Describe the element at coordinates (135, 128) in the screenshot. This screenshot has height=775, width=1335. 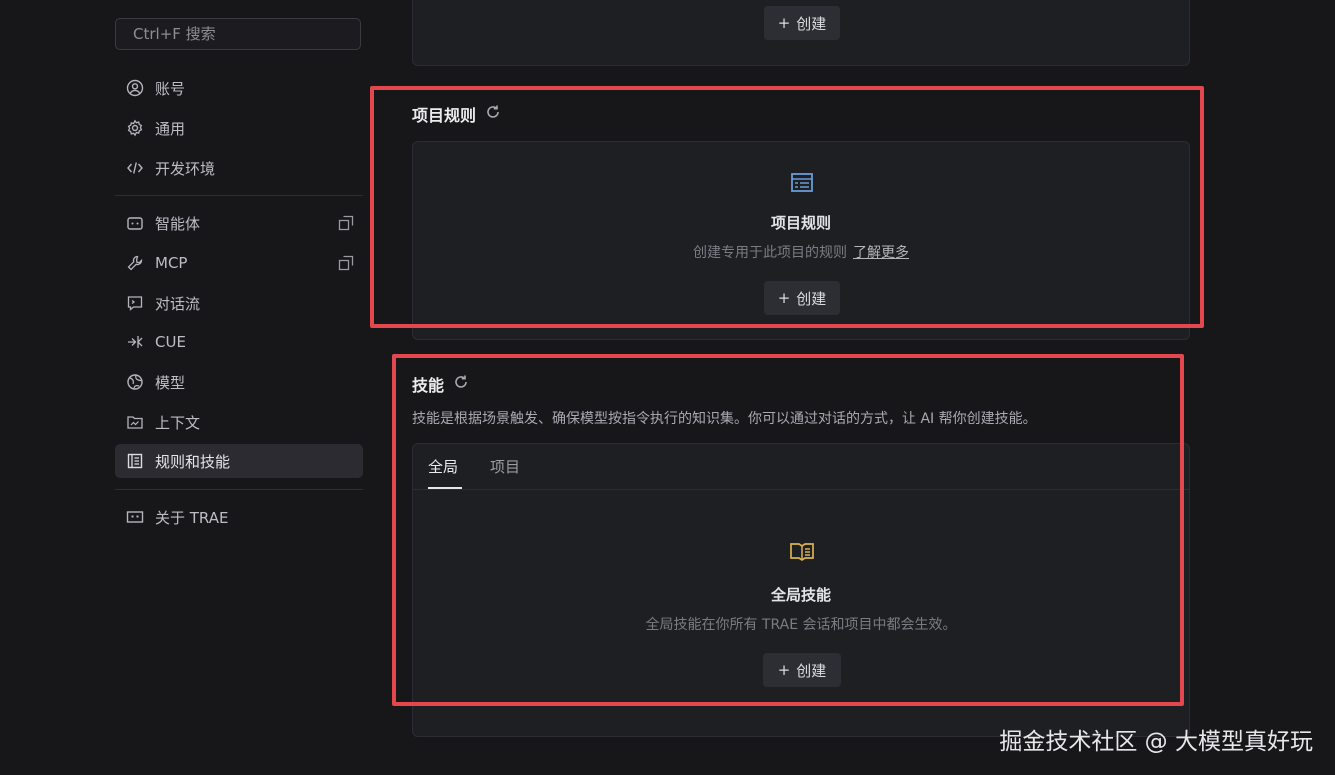
I see `gear-icon` at that location.